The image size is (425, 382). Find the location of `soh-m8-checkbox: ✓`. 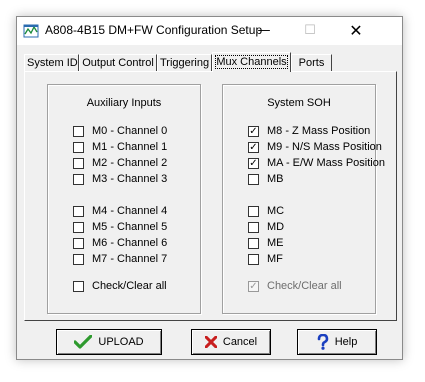

soh-m8-checkbox: ✓ is located at coordinates (253, 131).